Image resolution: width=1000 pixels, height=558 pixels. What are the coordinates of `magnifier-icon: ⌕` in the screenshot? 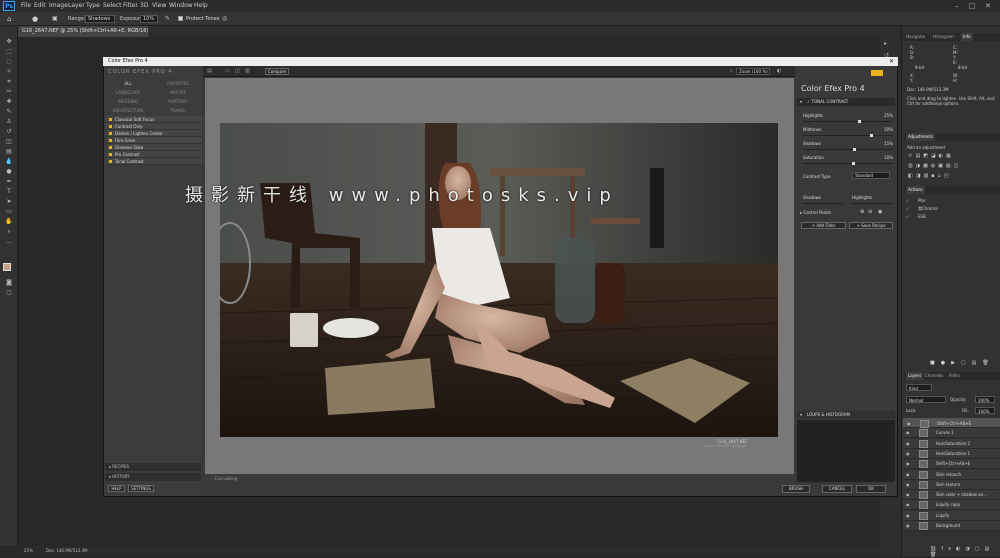 It's located at (731, 71).